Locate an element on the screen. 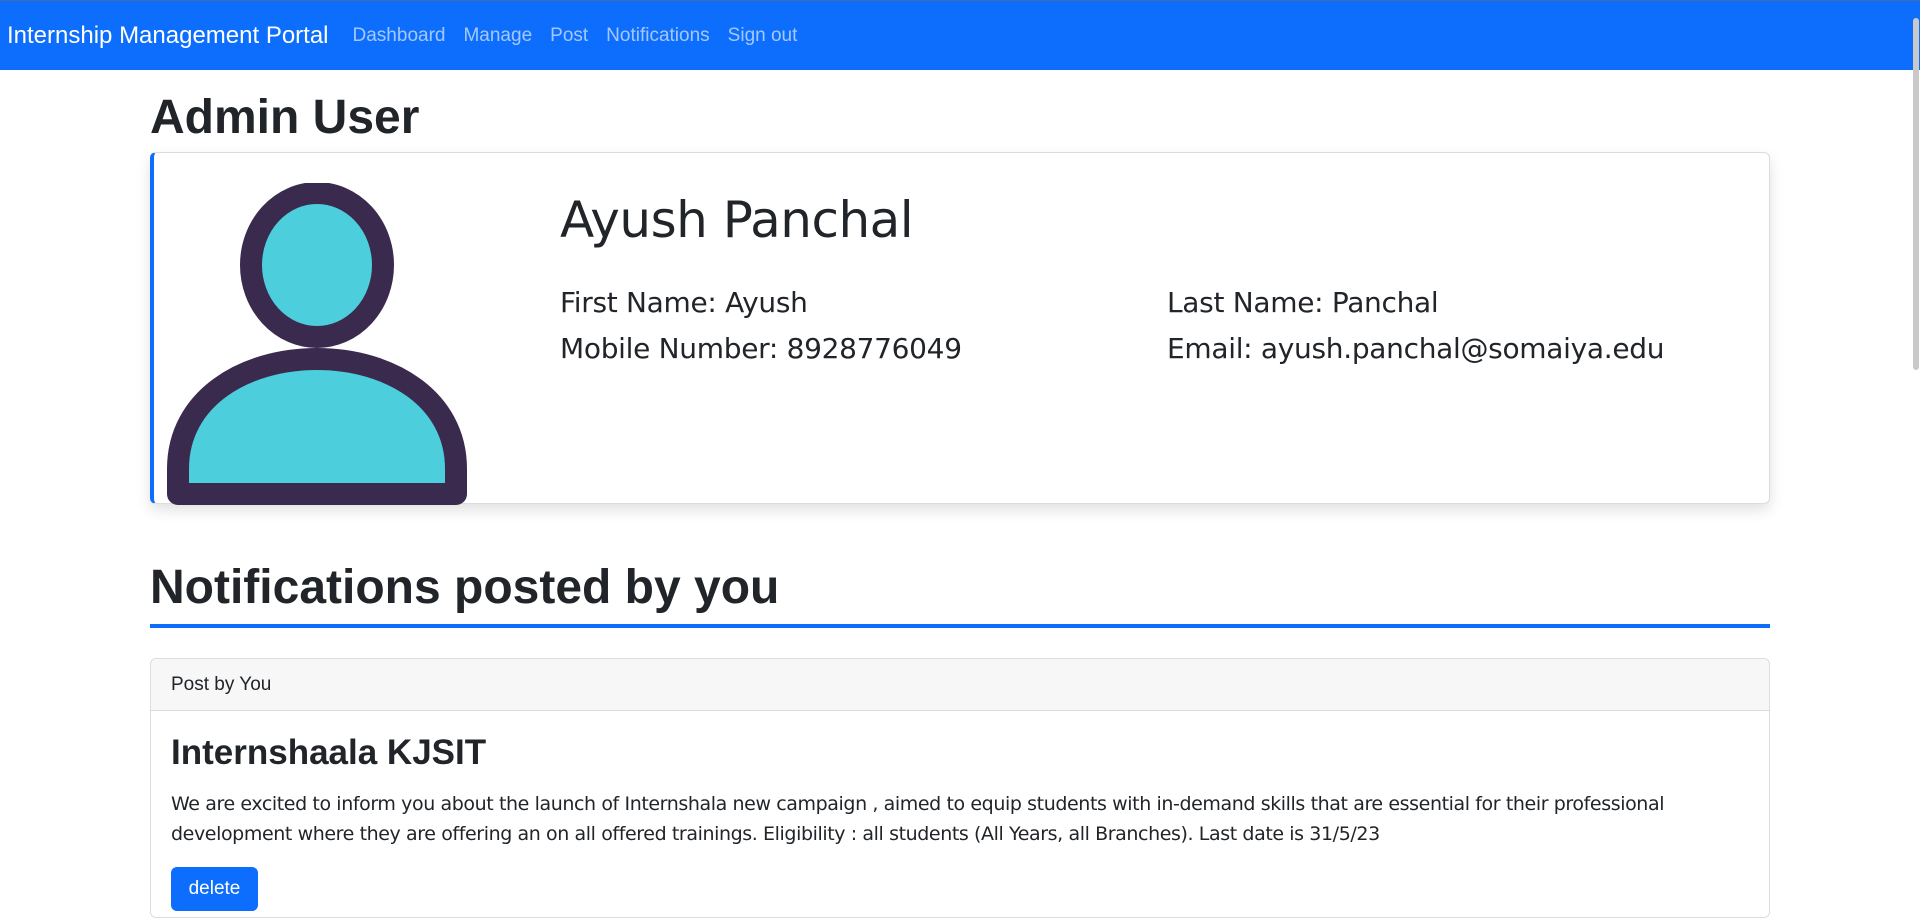  email-field: Email: ayush.panchal@somaiya.edu is located at coordinates (1416, 348).